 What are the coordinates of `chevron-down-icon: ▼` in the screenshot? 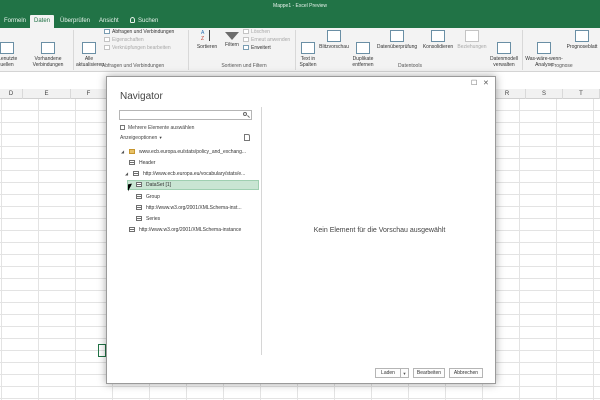 It's located at (160, 137).